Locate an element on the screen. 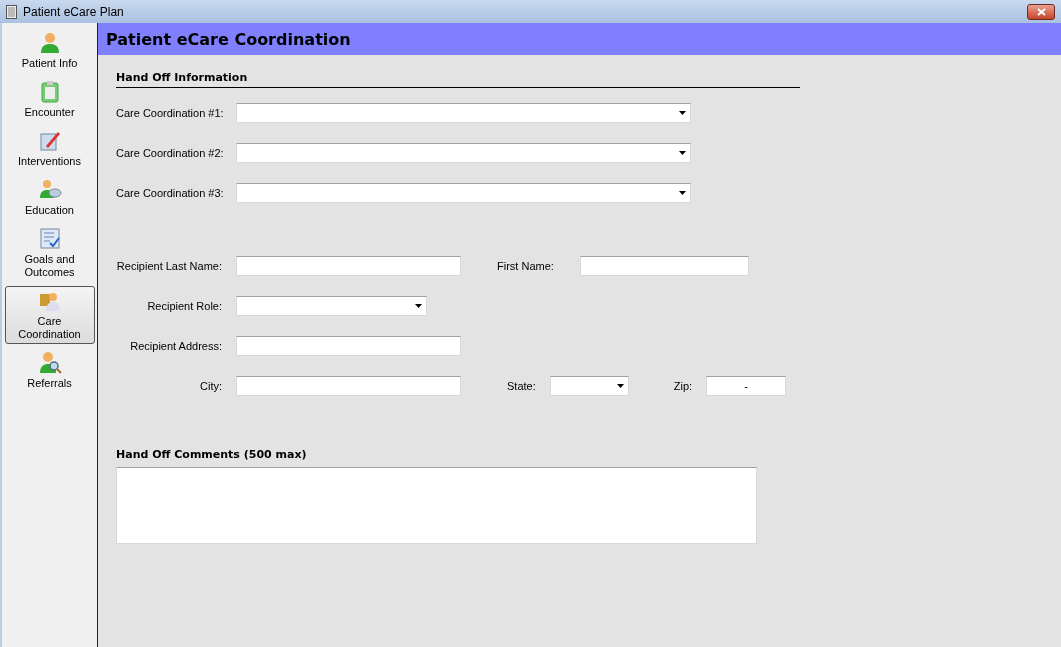  field-label: First Name: is located at coordinates (525, 266).